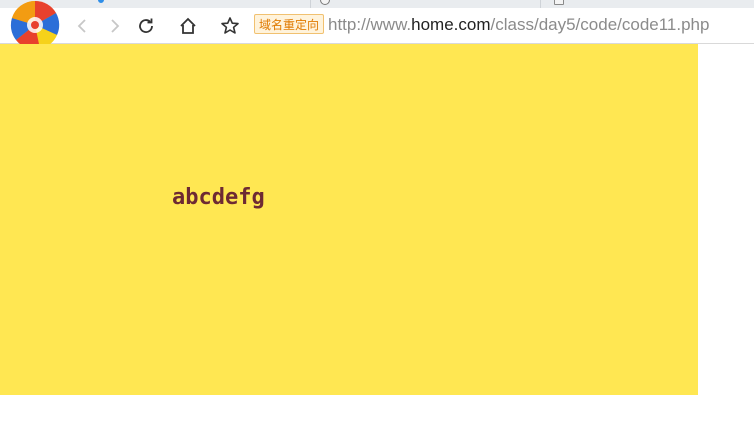 The image size is (754, 424). Describe the element at coordinates (218, 197) in the screenshot. I see `demo-text: abcdefg` at that location.